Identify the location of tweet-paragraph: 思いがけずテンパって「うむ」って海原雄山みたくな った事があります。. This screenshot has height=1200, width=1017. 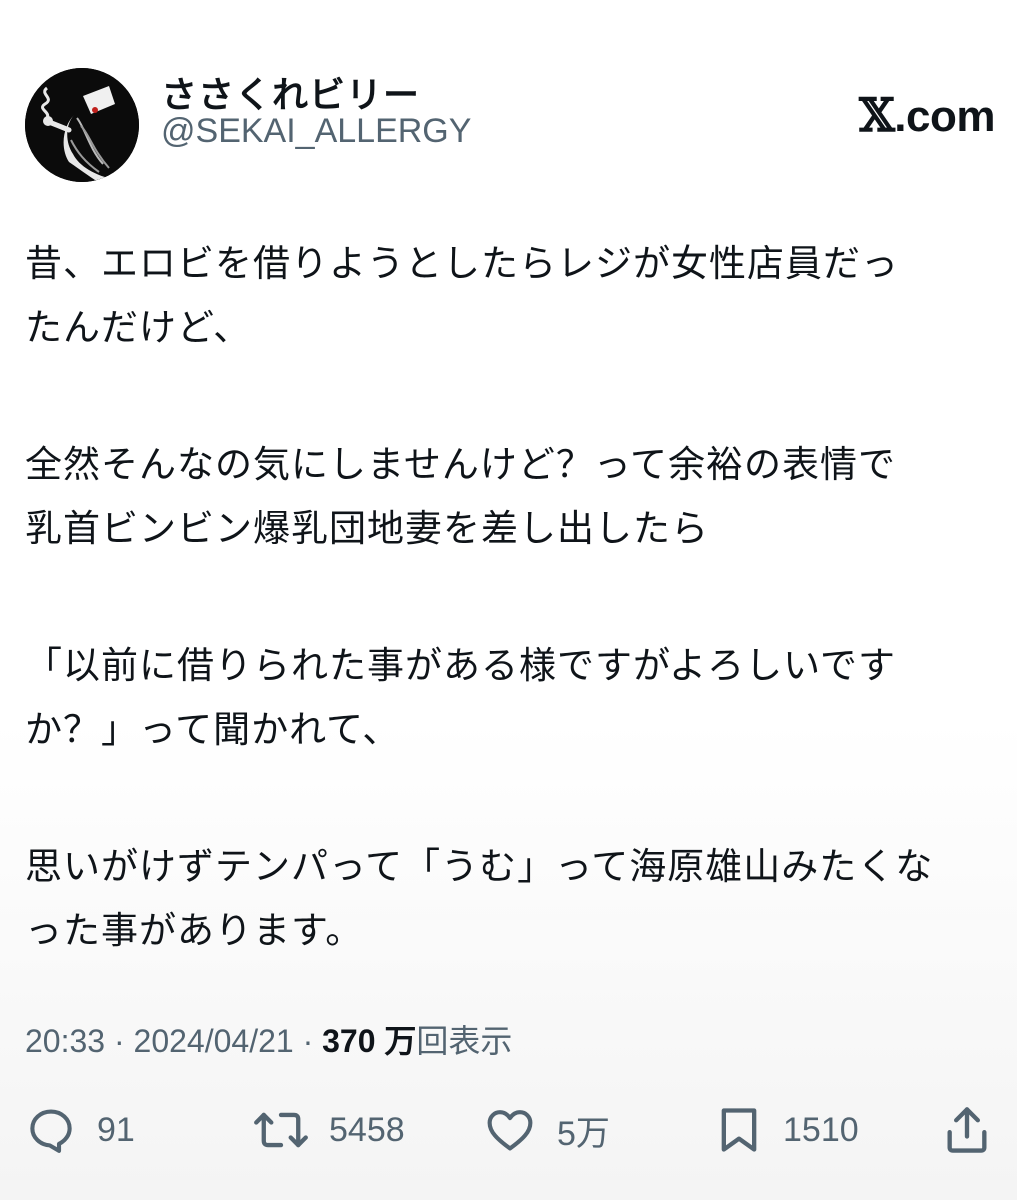
(507, 899).